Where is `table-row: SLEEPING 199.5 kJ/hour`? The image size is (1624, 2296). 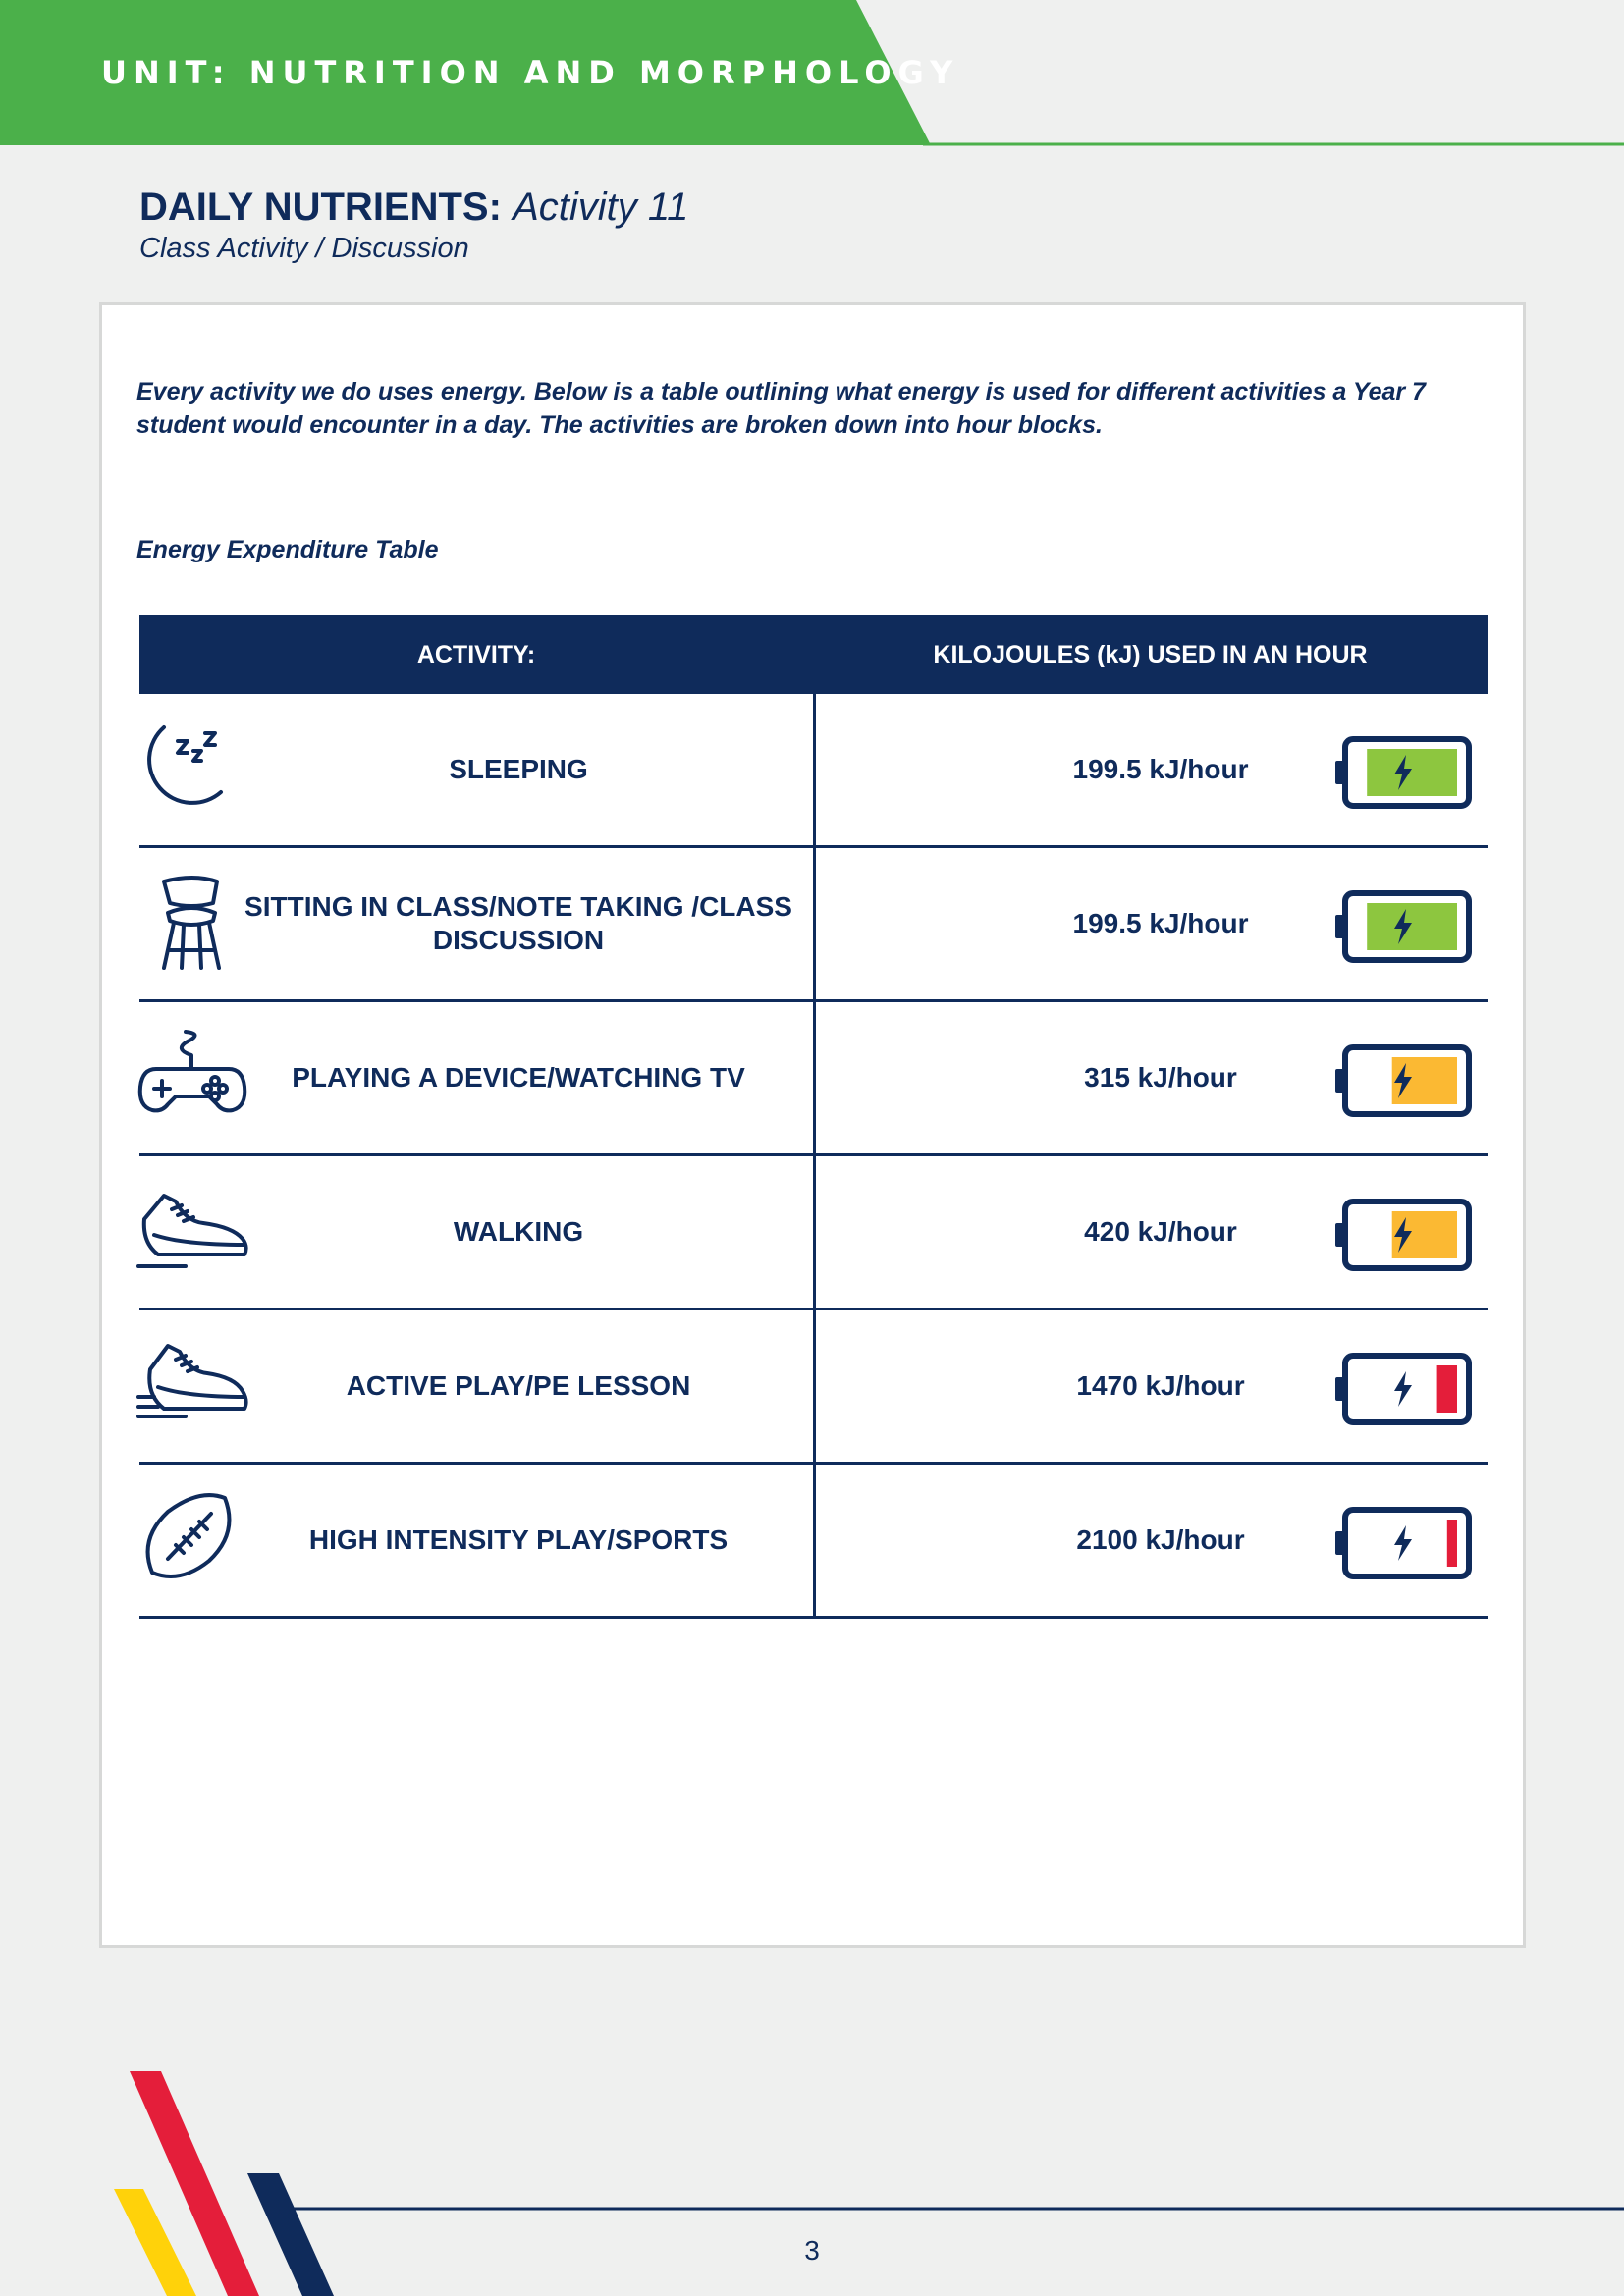 table-row: SLEEPING 199.5 kJ/hour is located at coordinates (813, 771).